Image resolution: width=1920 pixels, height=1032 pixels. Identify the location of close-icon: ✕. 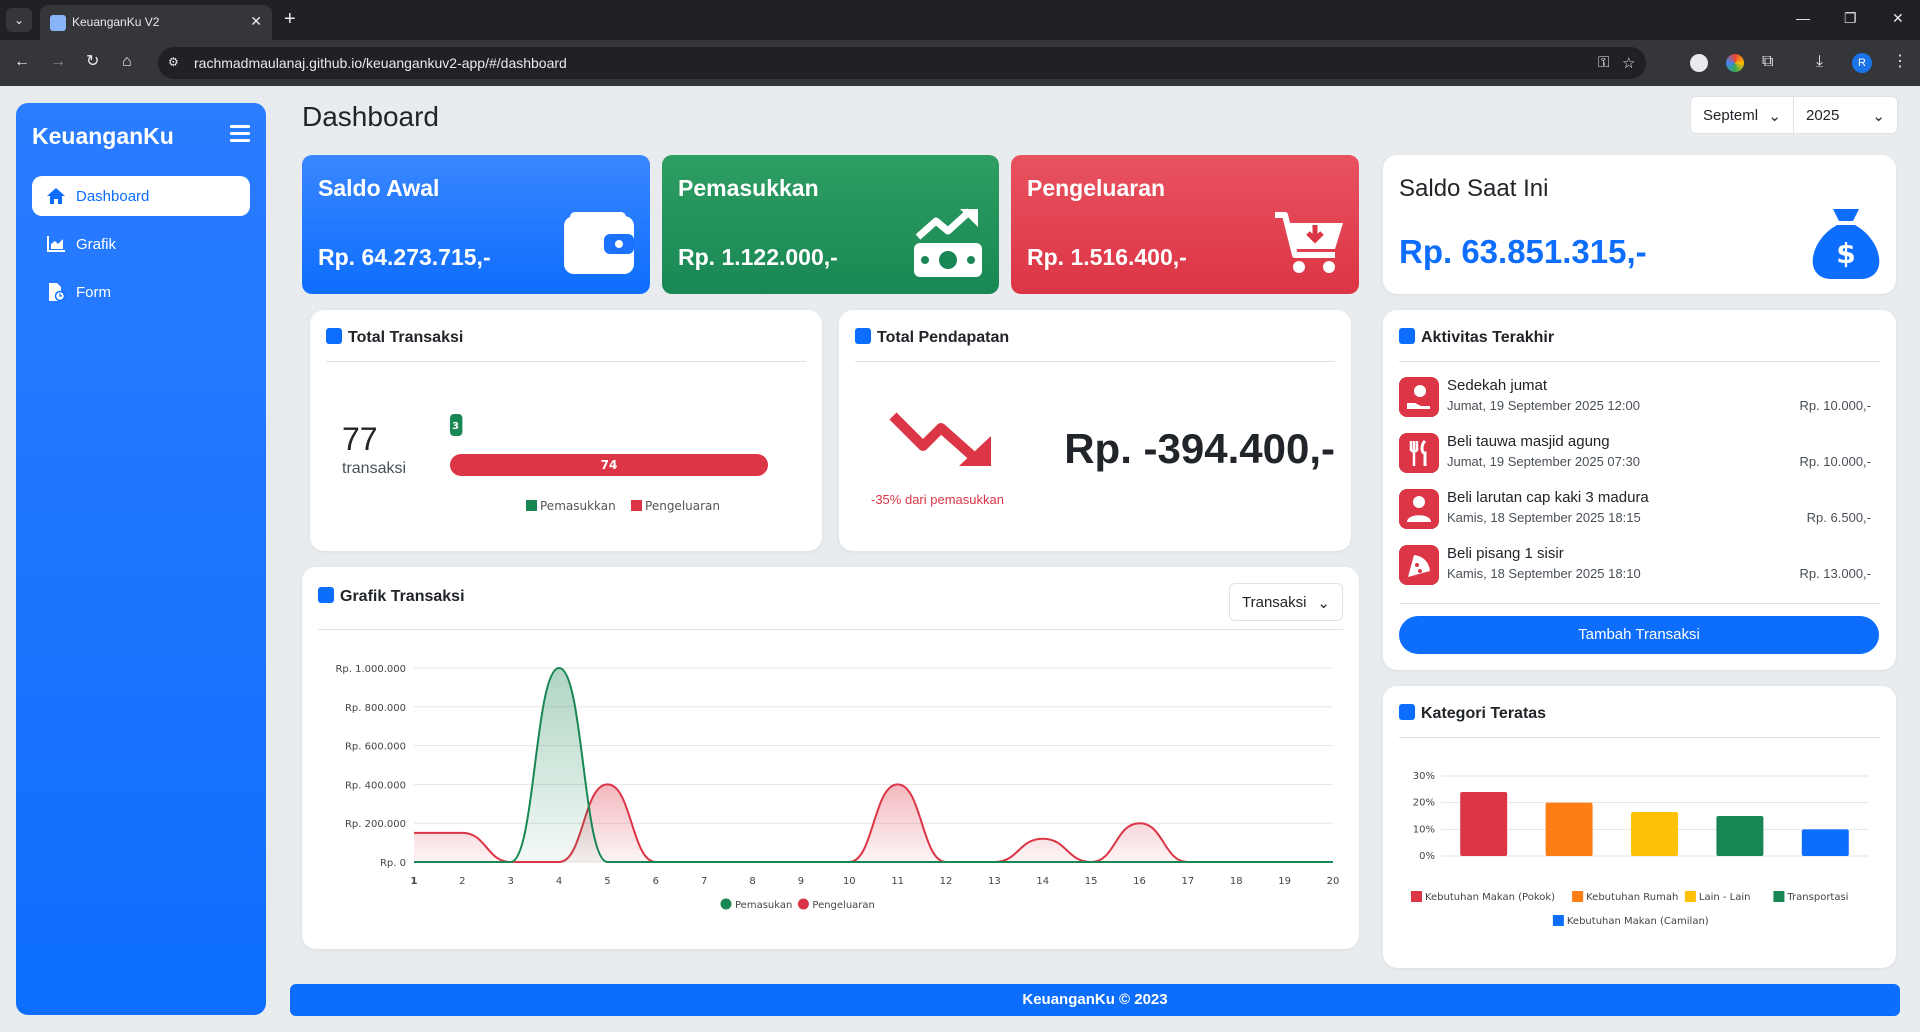
(256, 21).